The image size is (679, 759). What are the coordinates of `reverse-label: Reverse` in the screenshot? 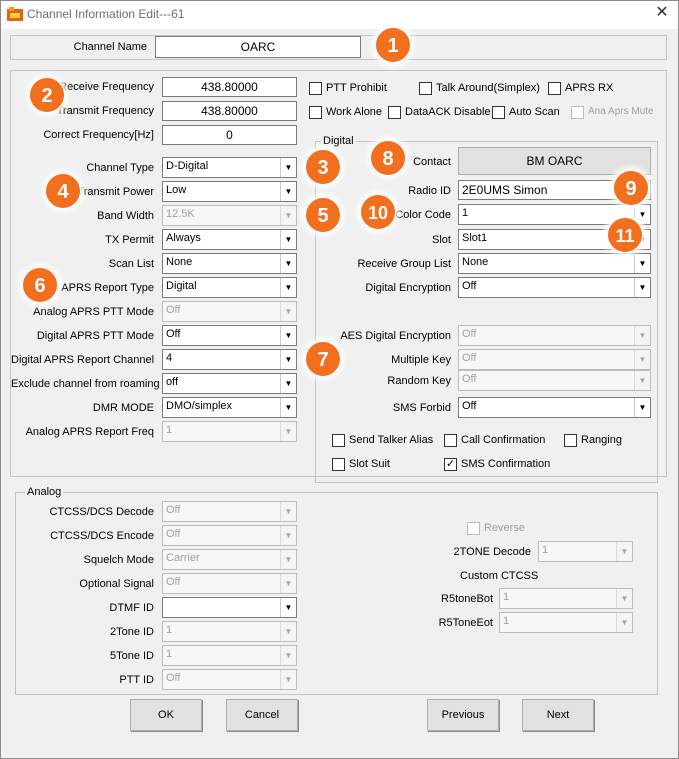 It's located at (504, 528).